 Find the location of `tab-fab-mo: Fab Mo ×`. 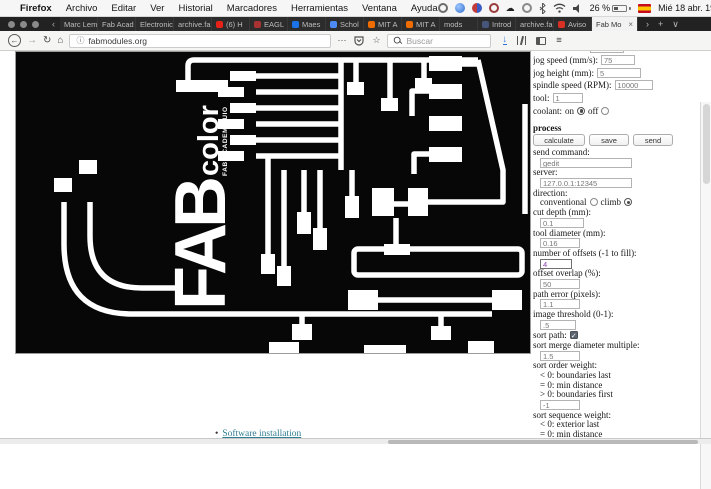

tab-fab-mo: Fab Mo × is located at coordinates (615, 24).